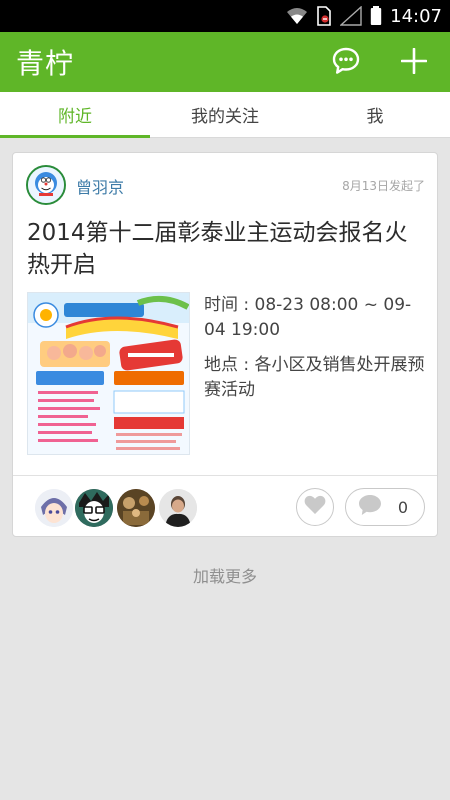 This screenshot has height=800, width=450. Describe the element at coordinates (370, 507) in the screenshot. I see `comment-icon` at that location.